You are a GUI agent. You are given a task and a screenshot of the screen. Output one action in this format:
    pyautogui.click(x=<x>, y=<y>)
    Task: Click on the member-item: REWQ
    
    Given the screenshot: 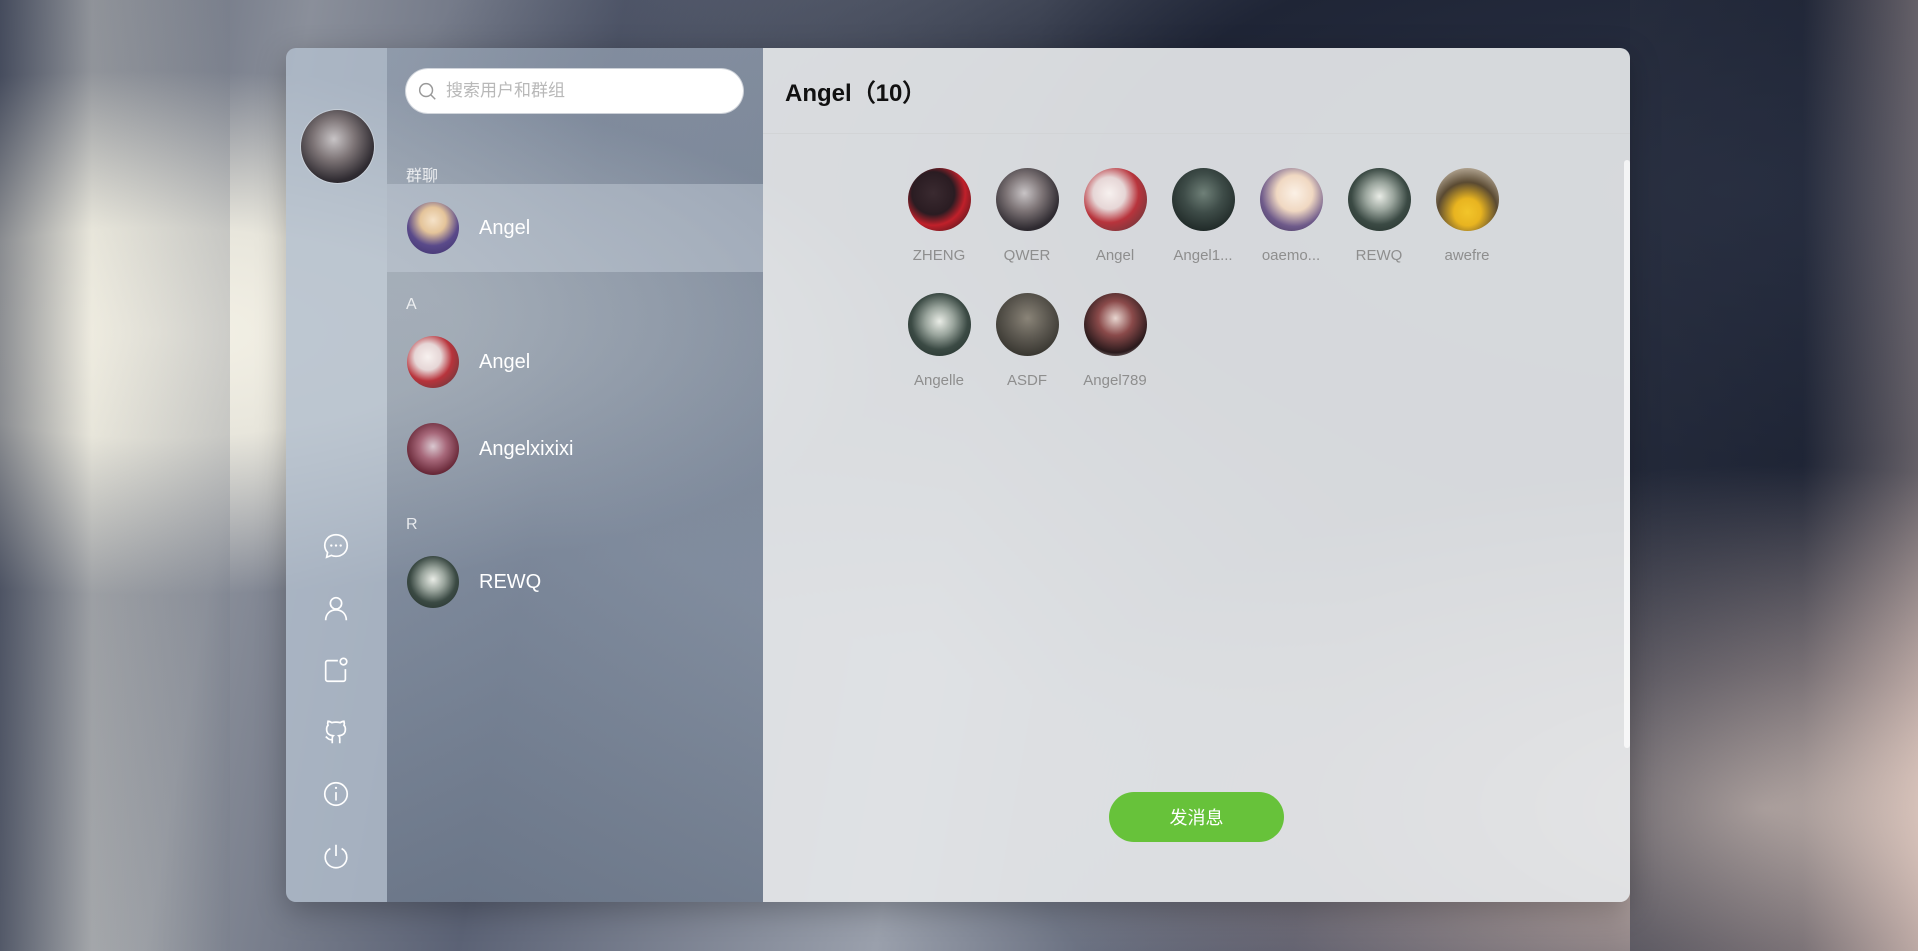 What is the action you would take?
    pyautogui.click(x=1379, y=230)
    